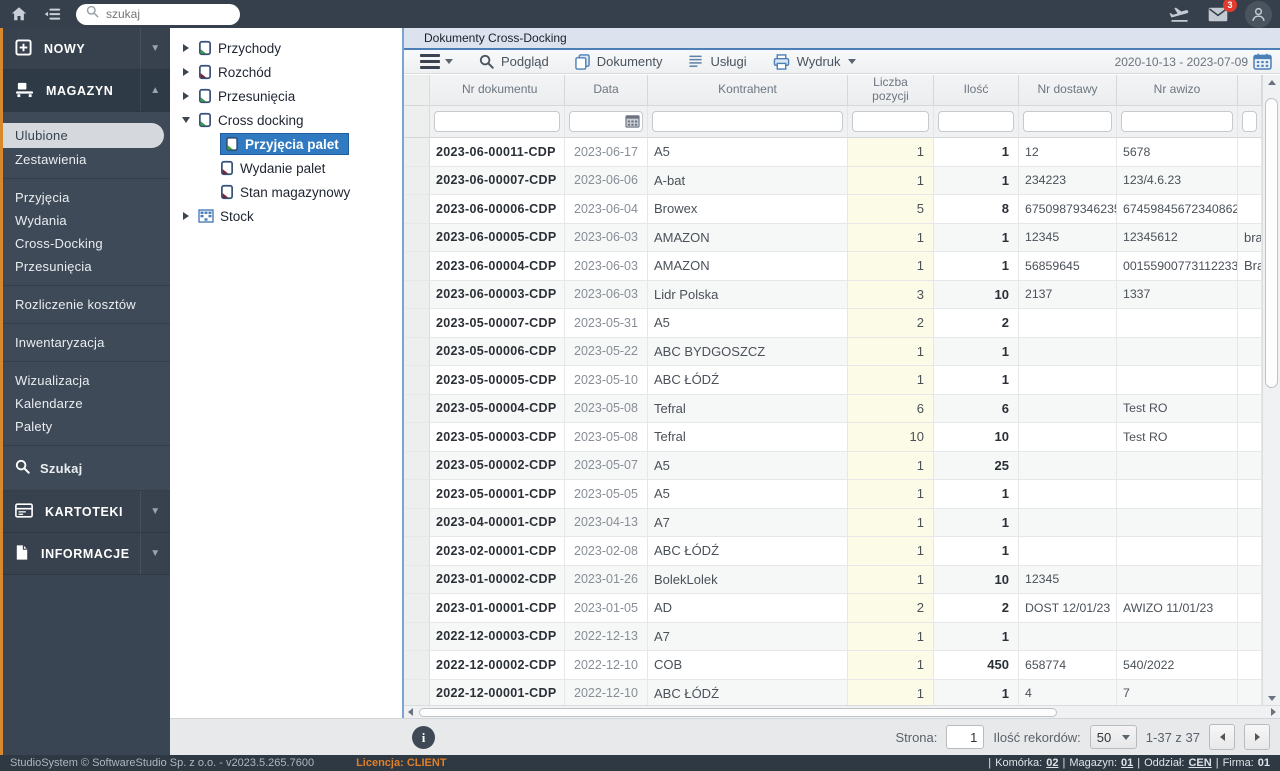 The image size is (1280, 771). I want to click on filter-input-nr-dokumentu, so click(497, 121).